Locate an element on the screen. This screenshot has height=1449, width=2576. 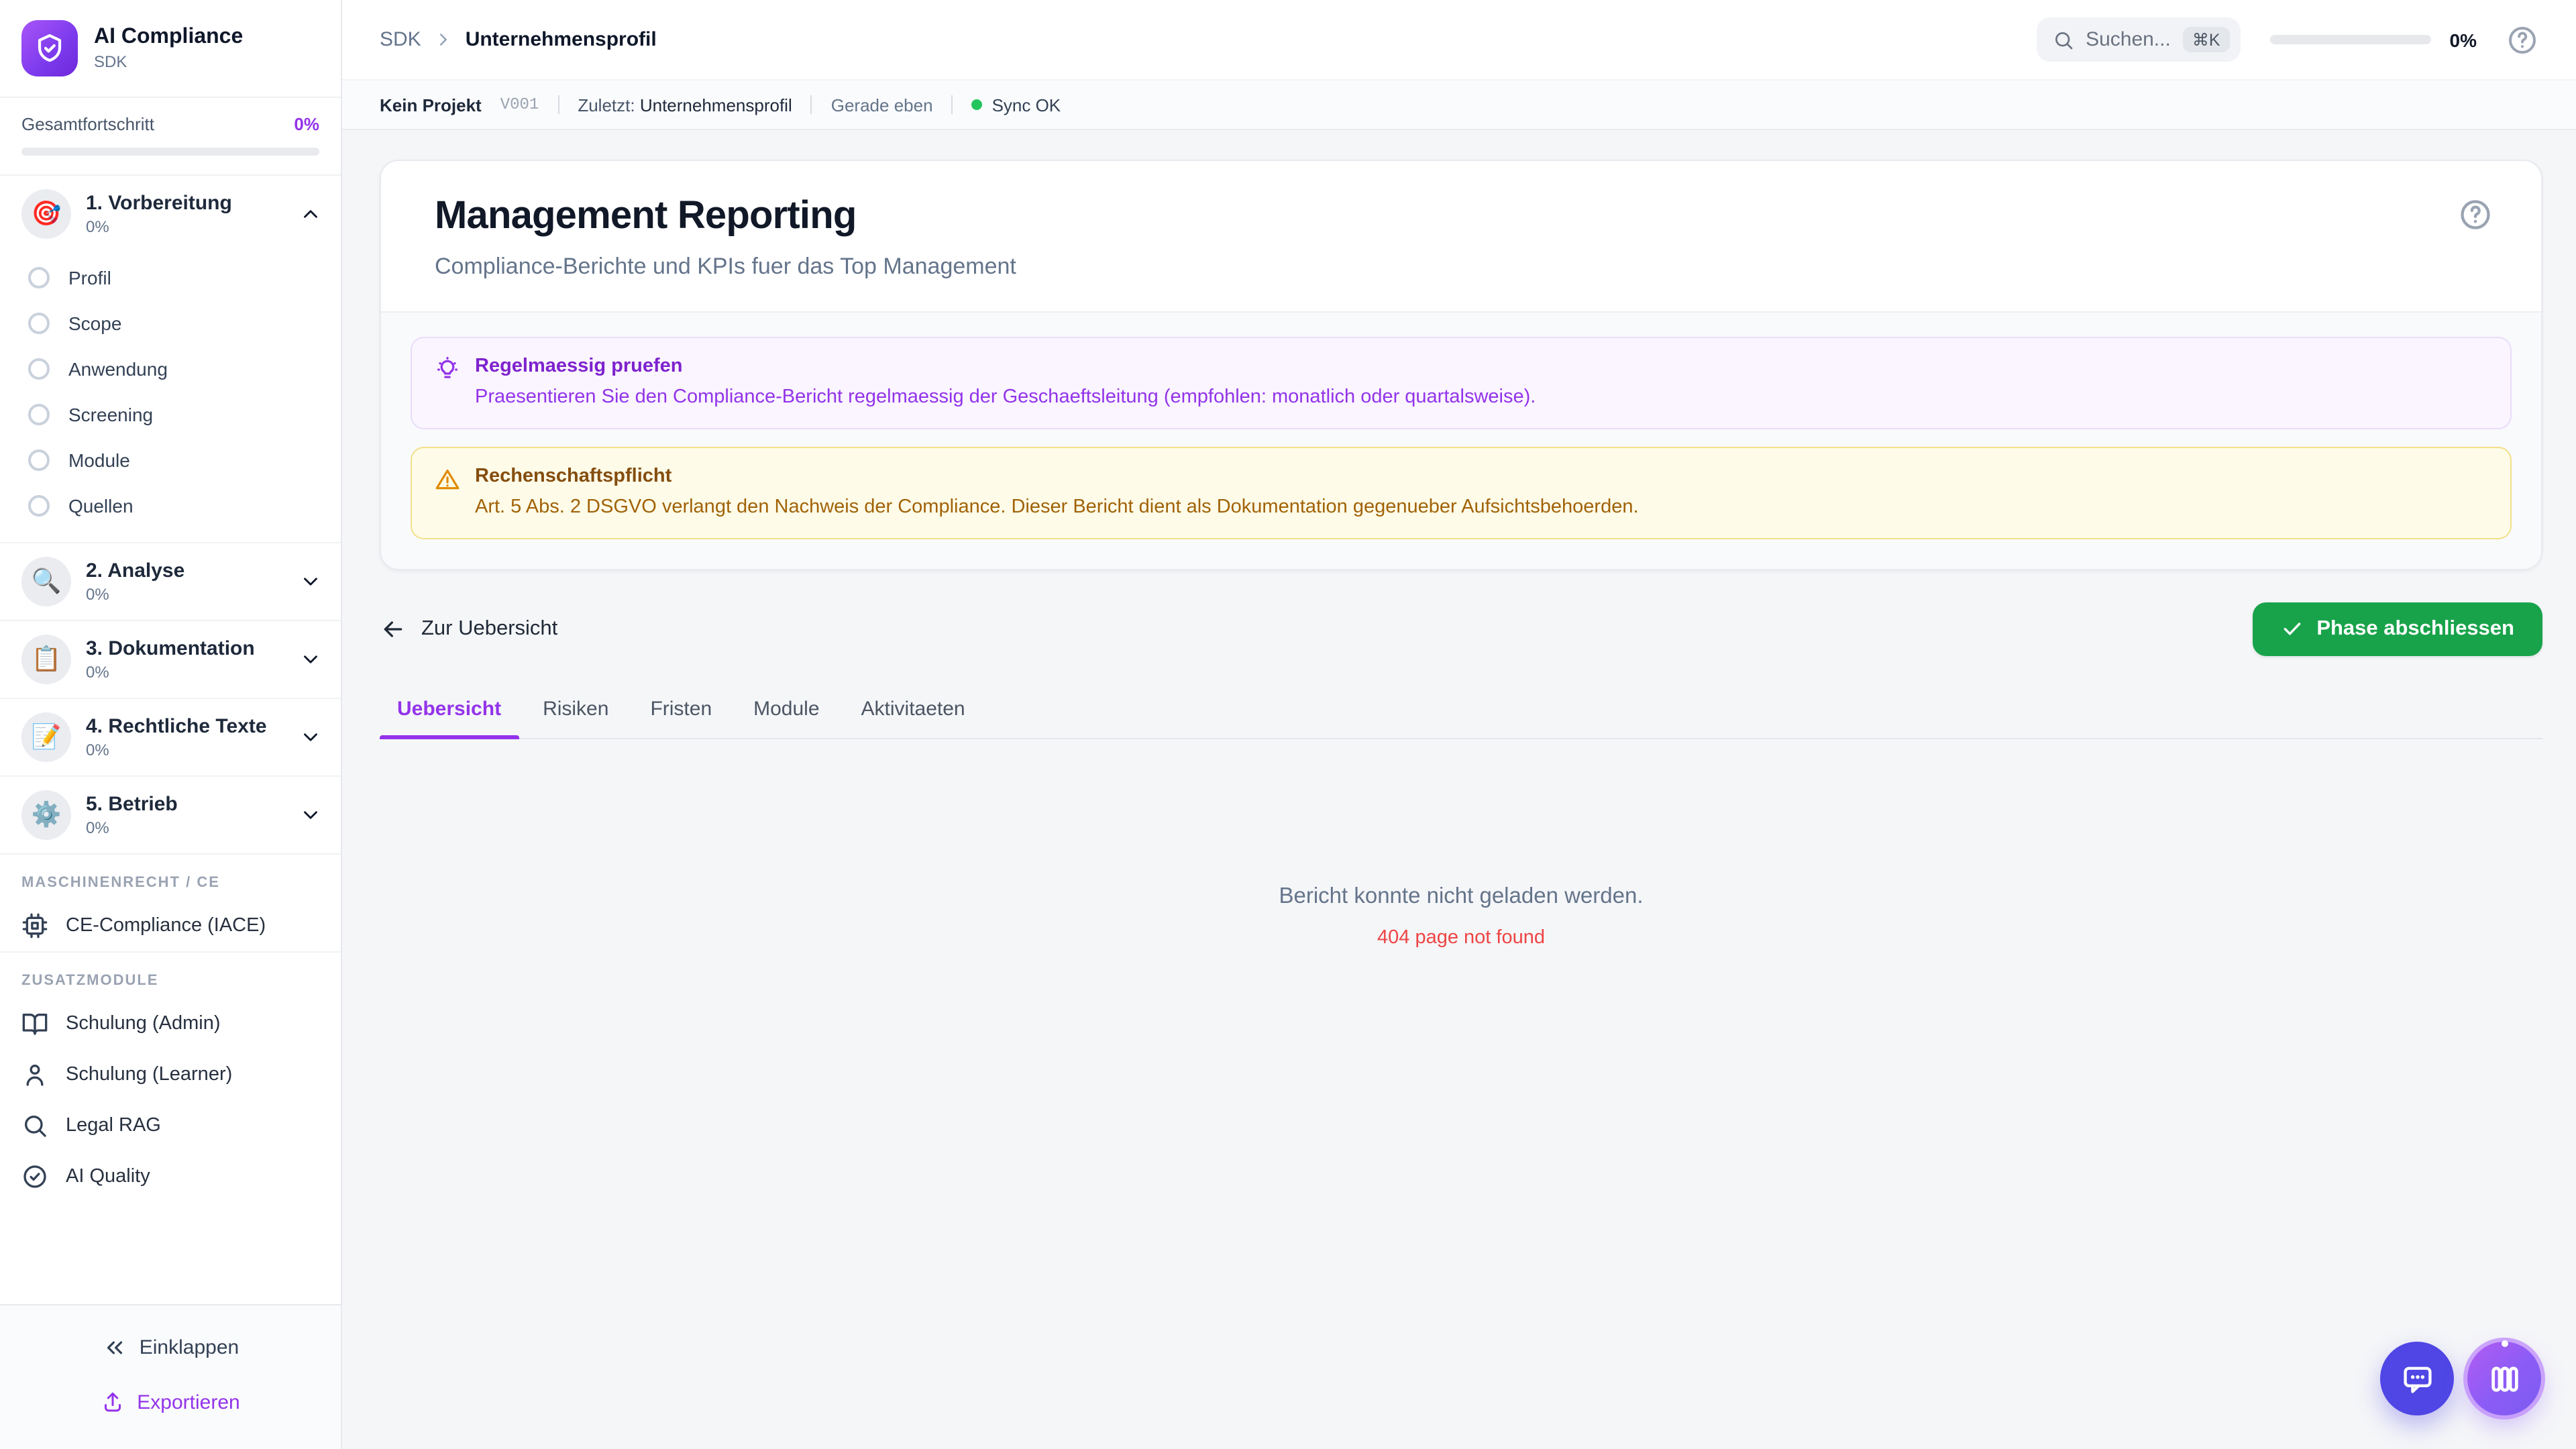
section-title-maschinenrecht: MASCHINENRECHT / CE is located at coordinates (120, 883).